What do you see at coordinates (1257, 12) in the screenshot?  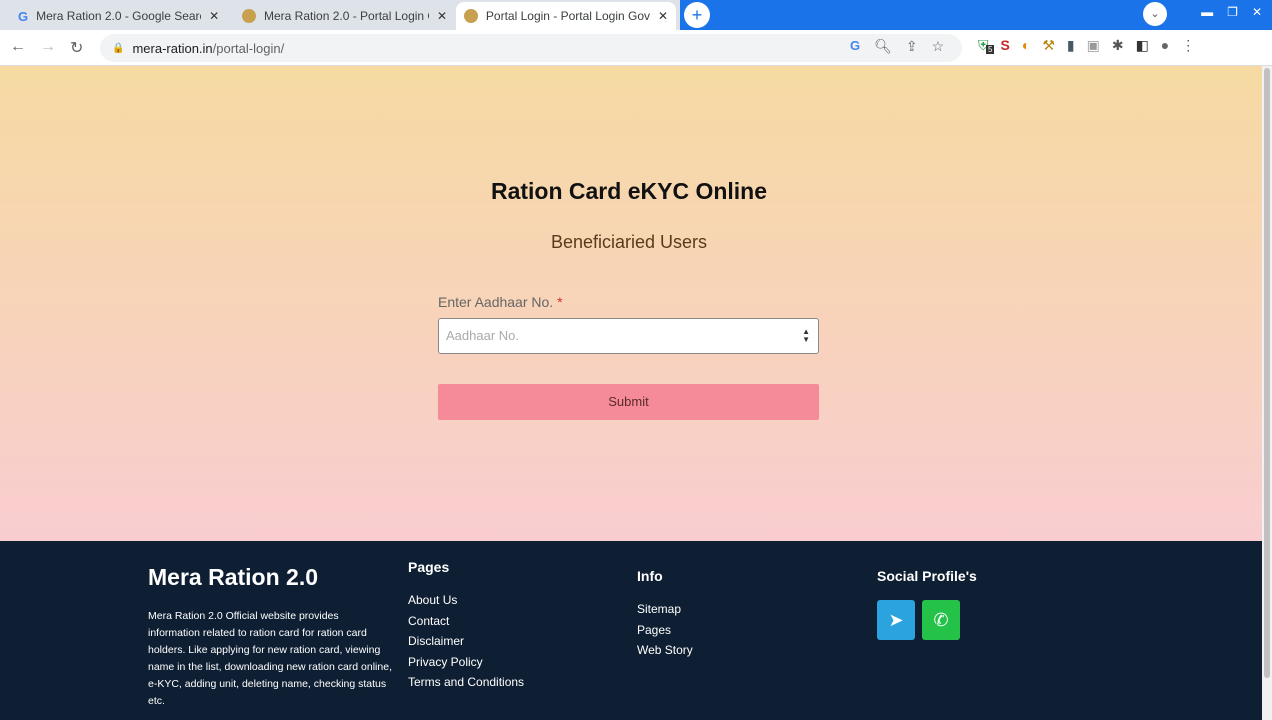 I see `close-window-icon: ✕` at bounding box center [1257, 12].